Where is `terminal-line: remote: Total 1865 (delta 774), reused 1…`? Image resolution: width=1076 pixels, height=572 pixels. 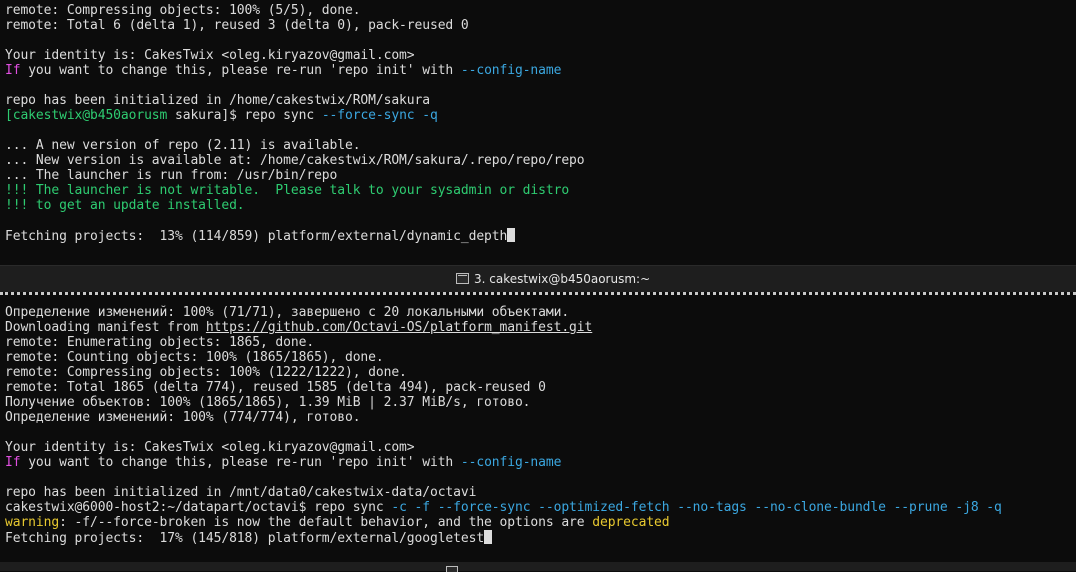
terminal-line: remote: Total 1865 (delta 774), reused 1… is located at coordinates (540, 387).